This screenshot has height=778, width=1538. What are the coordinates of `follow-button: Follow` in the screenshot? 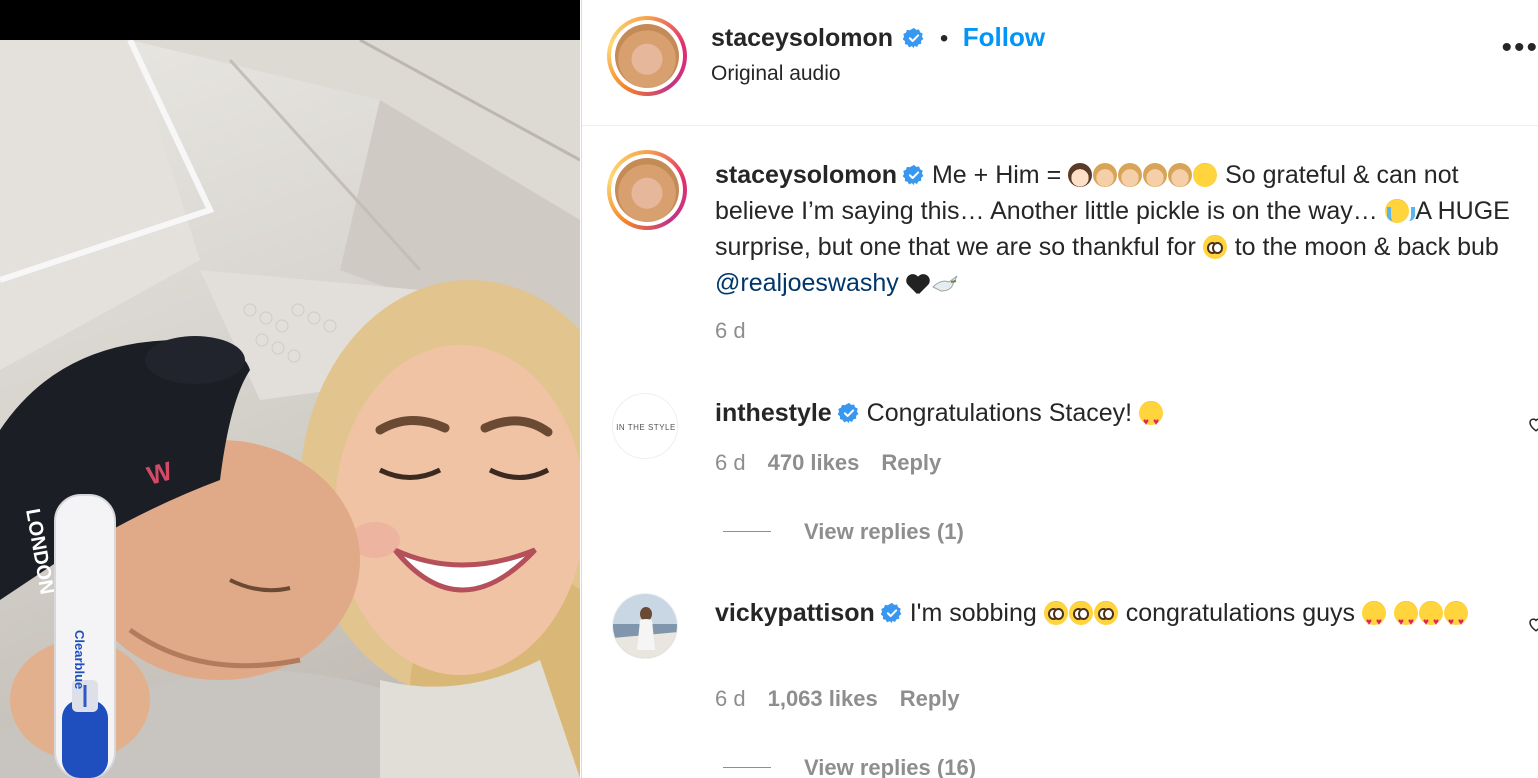 It's located at (1004, 37).